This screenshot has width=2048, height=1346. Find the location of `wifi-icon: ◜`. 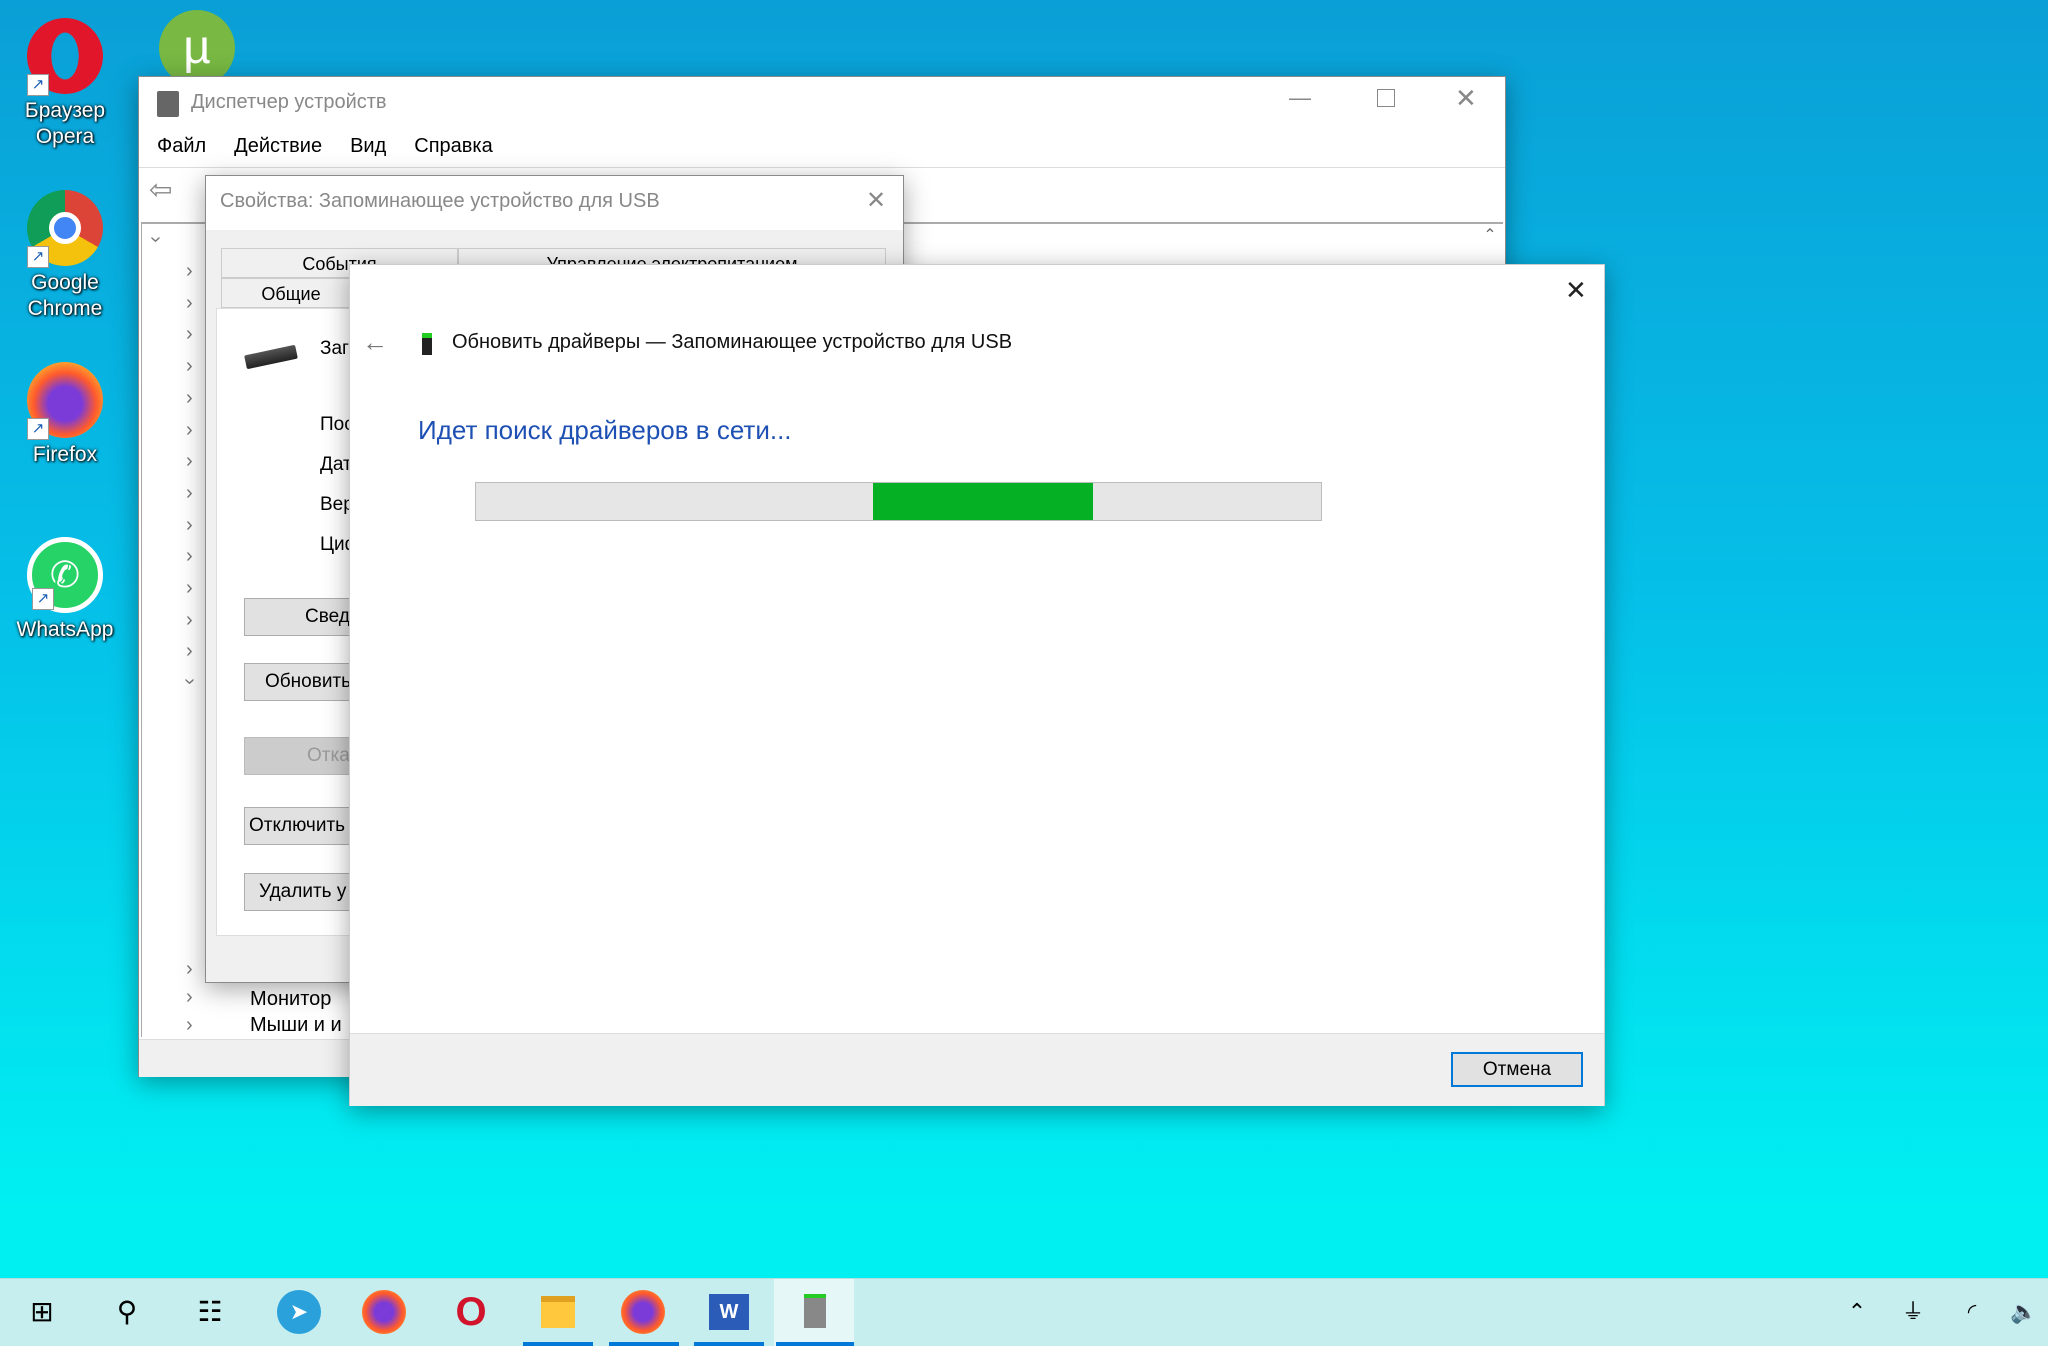

wifi-icon: ◜ is located at coordinates (1972, 1312).